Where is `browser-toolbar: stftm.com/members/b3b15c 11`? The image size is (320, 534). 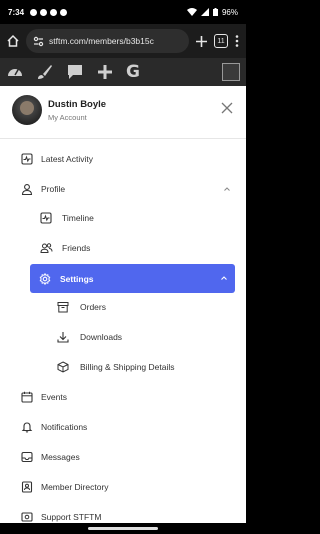
browser-toolbar: stftm.com/members/b3b15c 11 is located at coordinates (123, 41).